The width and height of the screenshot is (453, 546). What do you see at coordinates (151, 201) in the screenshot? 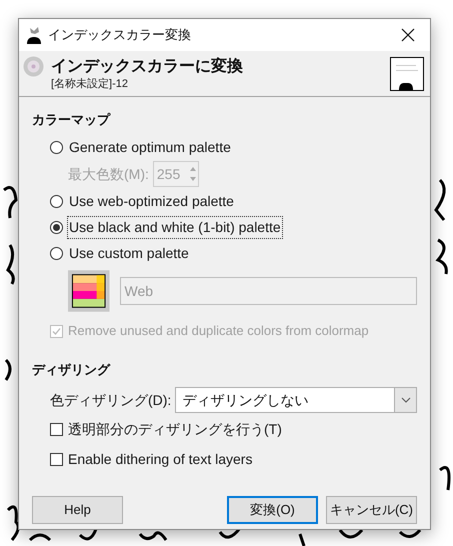
I see `radio-label: Use web-optimized palette` at bounding box center [151, 201].